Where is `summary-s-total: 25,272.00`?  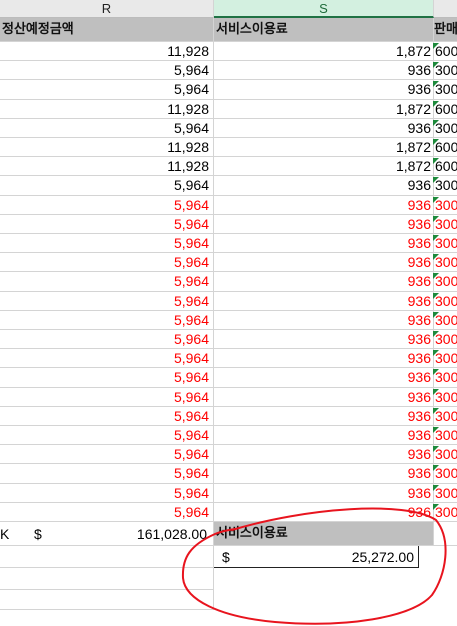 summary-s-total: 25,272.00 is located at coordinates (382, 557).